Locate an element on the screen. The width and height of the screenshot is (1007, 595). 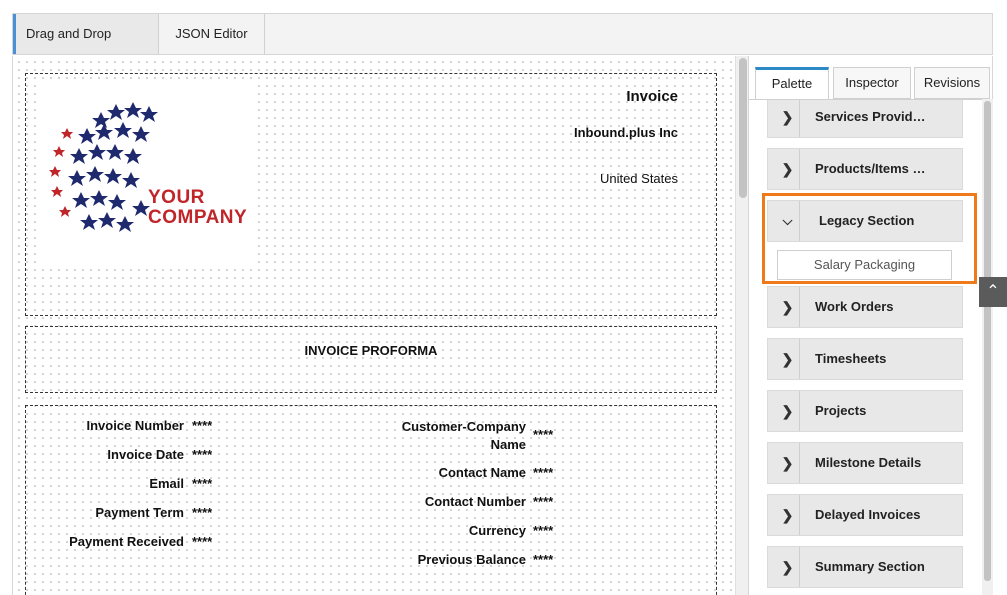
palette-item-label: Projects is located at coordinates (841, 410).